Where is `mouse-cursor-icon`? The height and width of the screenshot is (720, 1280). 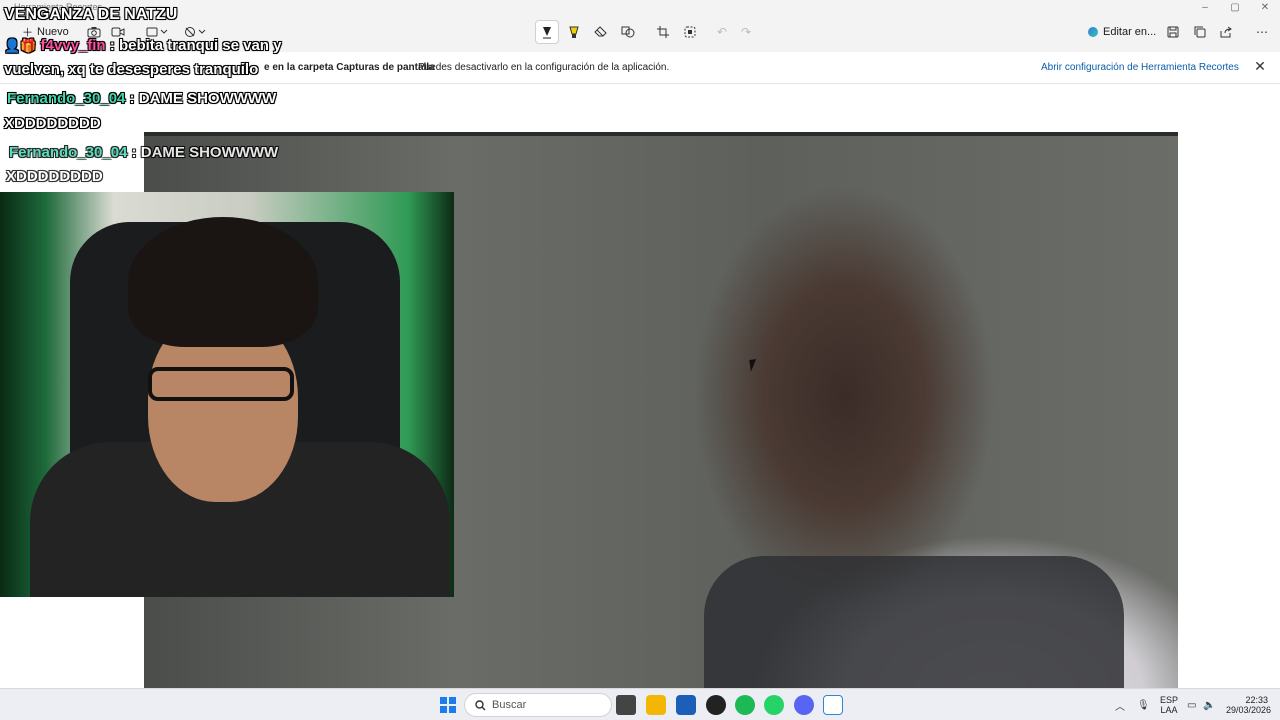
mouse-cursor-icon is located at coordinates (757, 365).